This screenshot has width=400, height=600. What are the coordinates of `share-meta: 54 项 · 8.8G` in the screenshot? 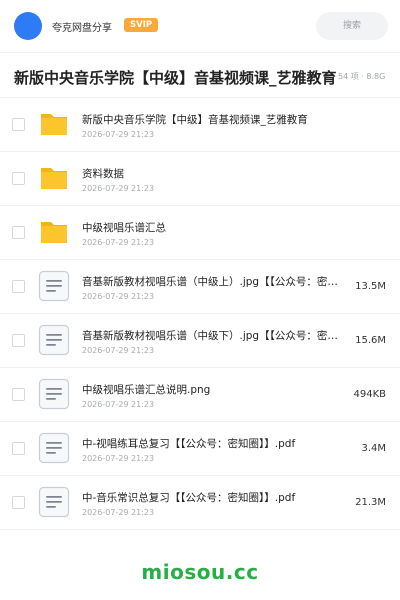 It's located at (362, 76).